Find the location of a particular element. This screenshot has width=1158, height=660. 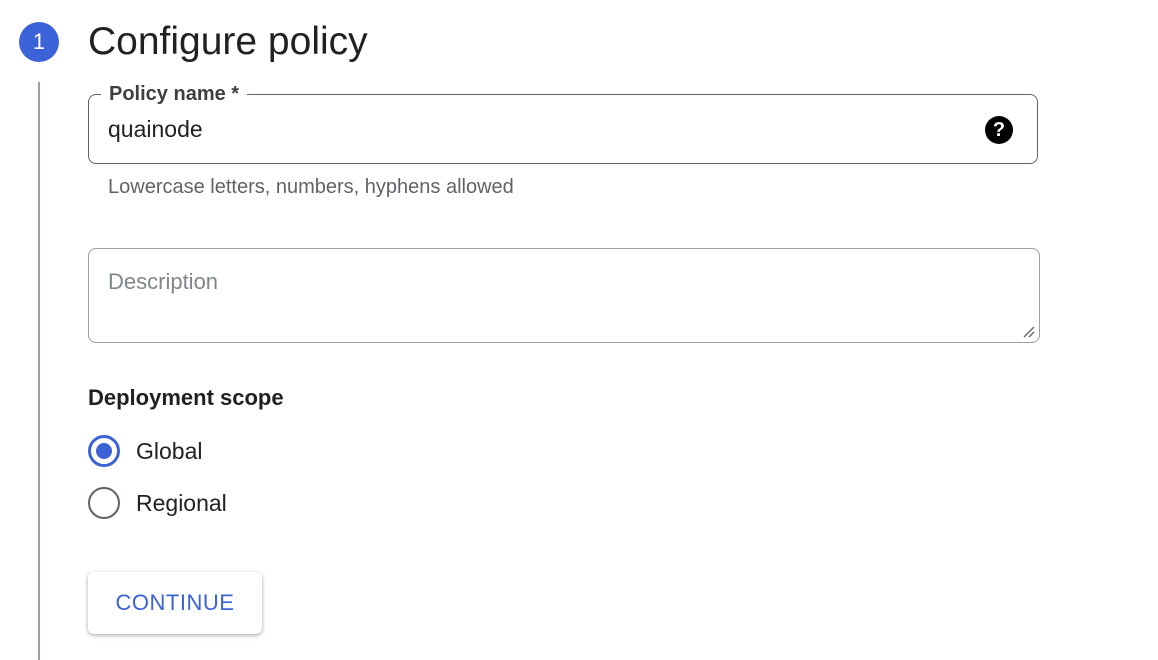

step-number-badge: 1 is located at coordinates (39, 42).